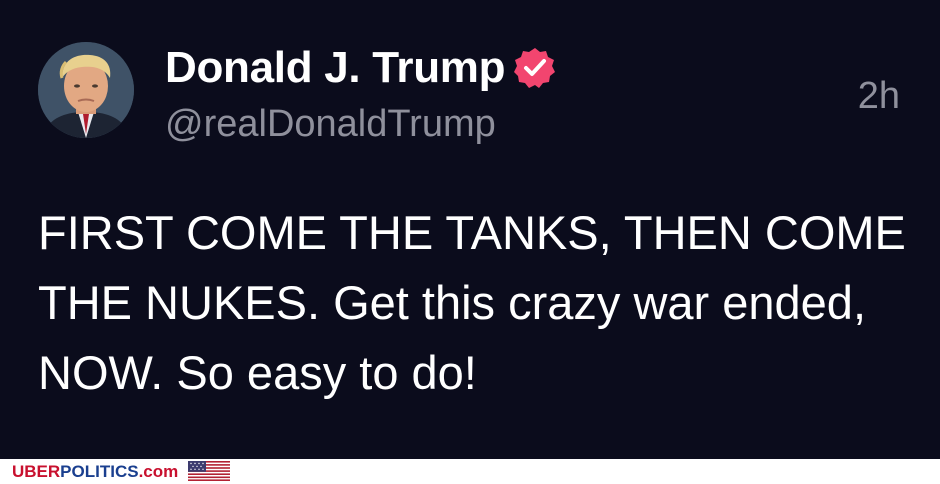 Image resolution: width=940 pixels, height=484 pixels. What do you see at coordinates (99, 471) in the screenshot?
I see `brand-part-2: POLITICS` at bounding box center [99, 471].